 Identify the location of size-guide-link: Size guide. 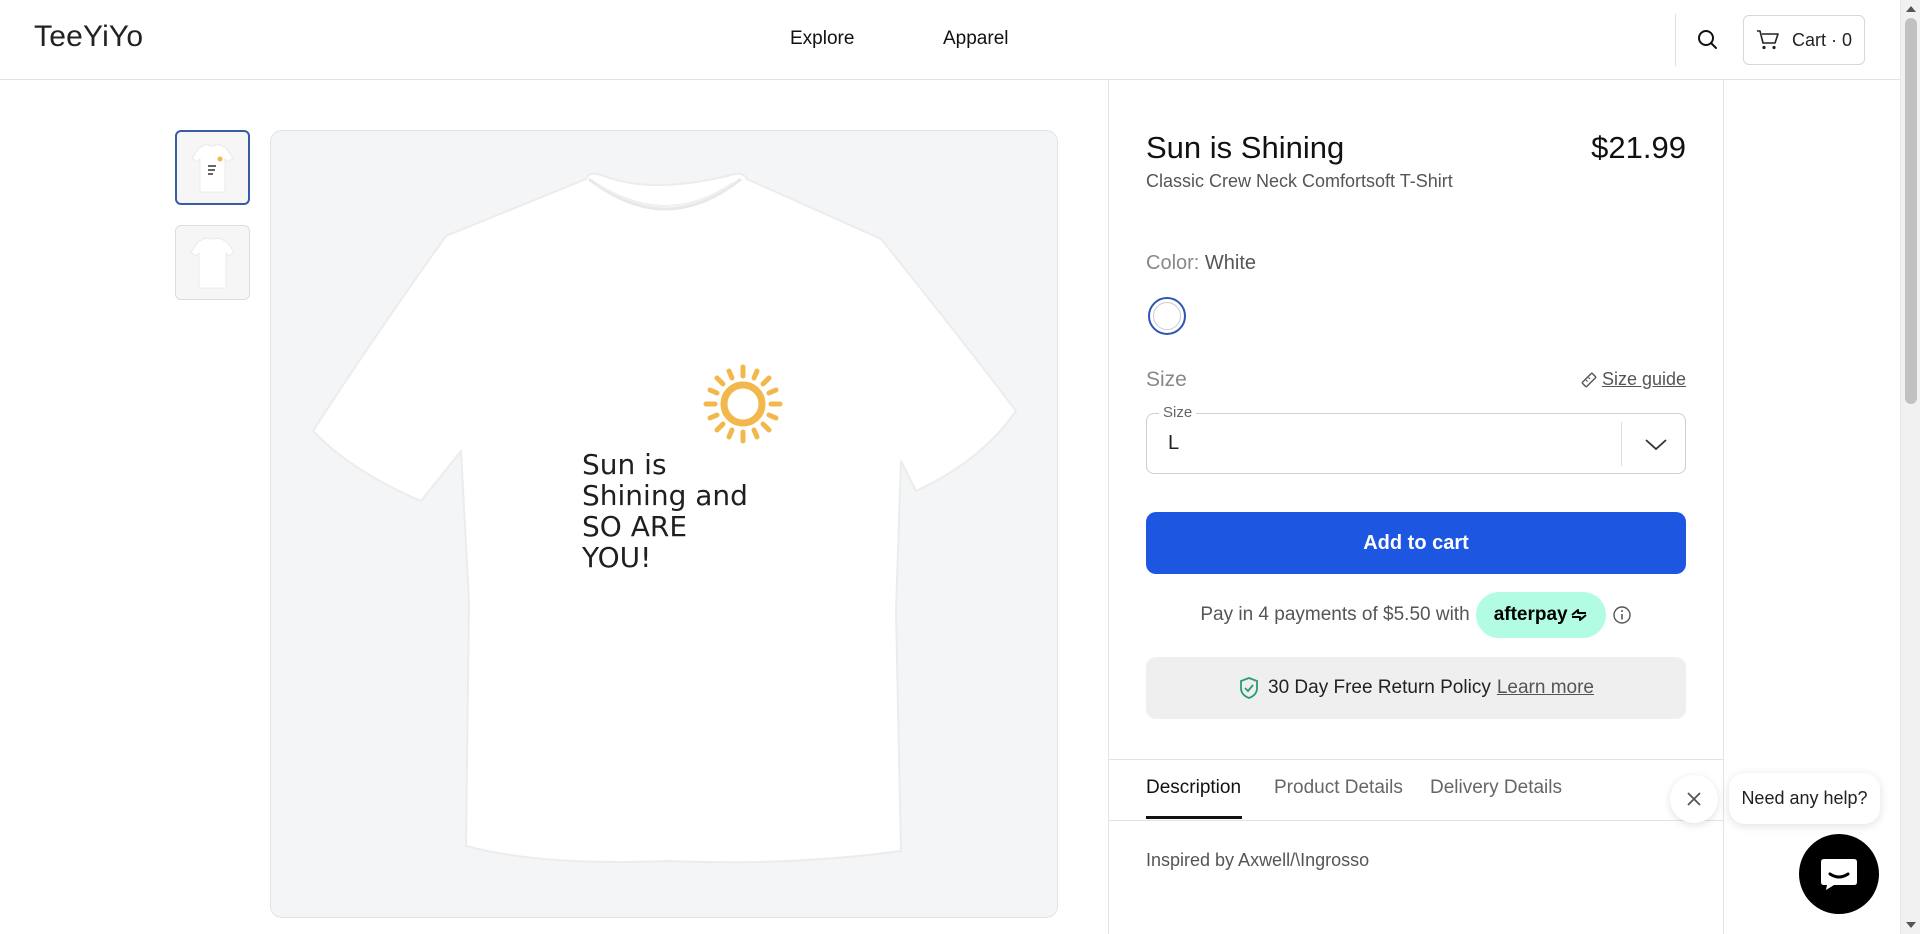
(1631, 379).